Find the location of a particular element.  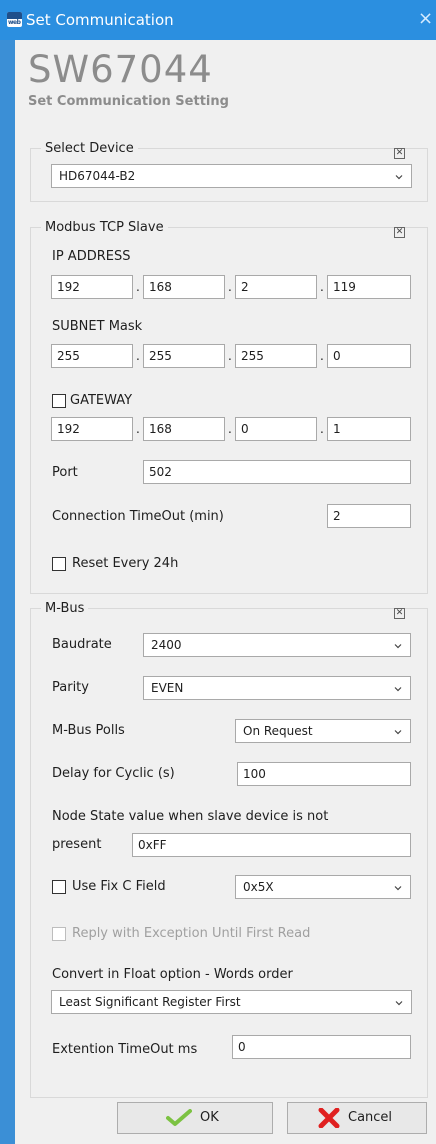

check-icon is located at coordinates (179, 1117).